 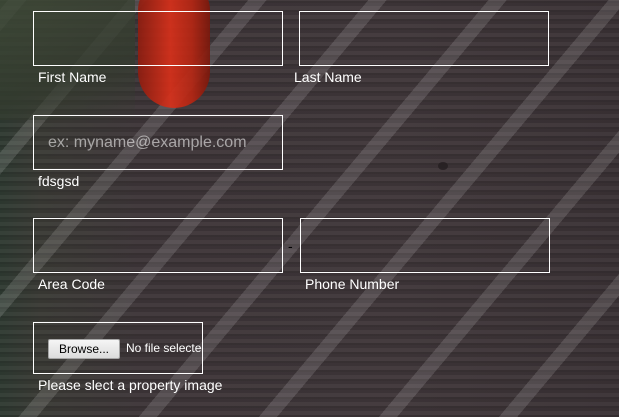 I want to click on email-label: fdsgsd, so click(x=59, y=181).